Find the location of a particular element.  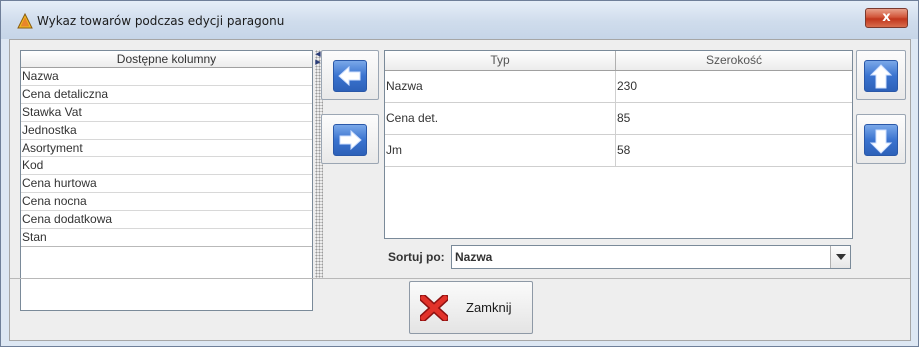

arrow-right-icon is located at coordinates (350, 140).